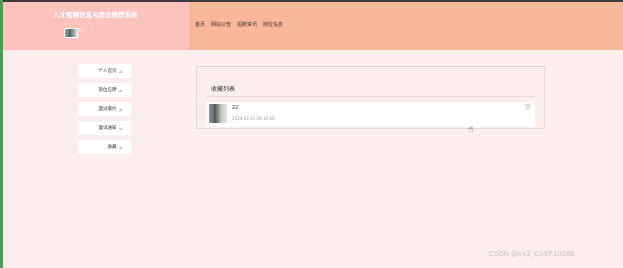 The width and height of the screenshot is (623, 268). I want to click on list-item: 22 2024-03-21 09:10:40 🗑, so click(370, 114).